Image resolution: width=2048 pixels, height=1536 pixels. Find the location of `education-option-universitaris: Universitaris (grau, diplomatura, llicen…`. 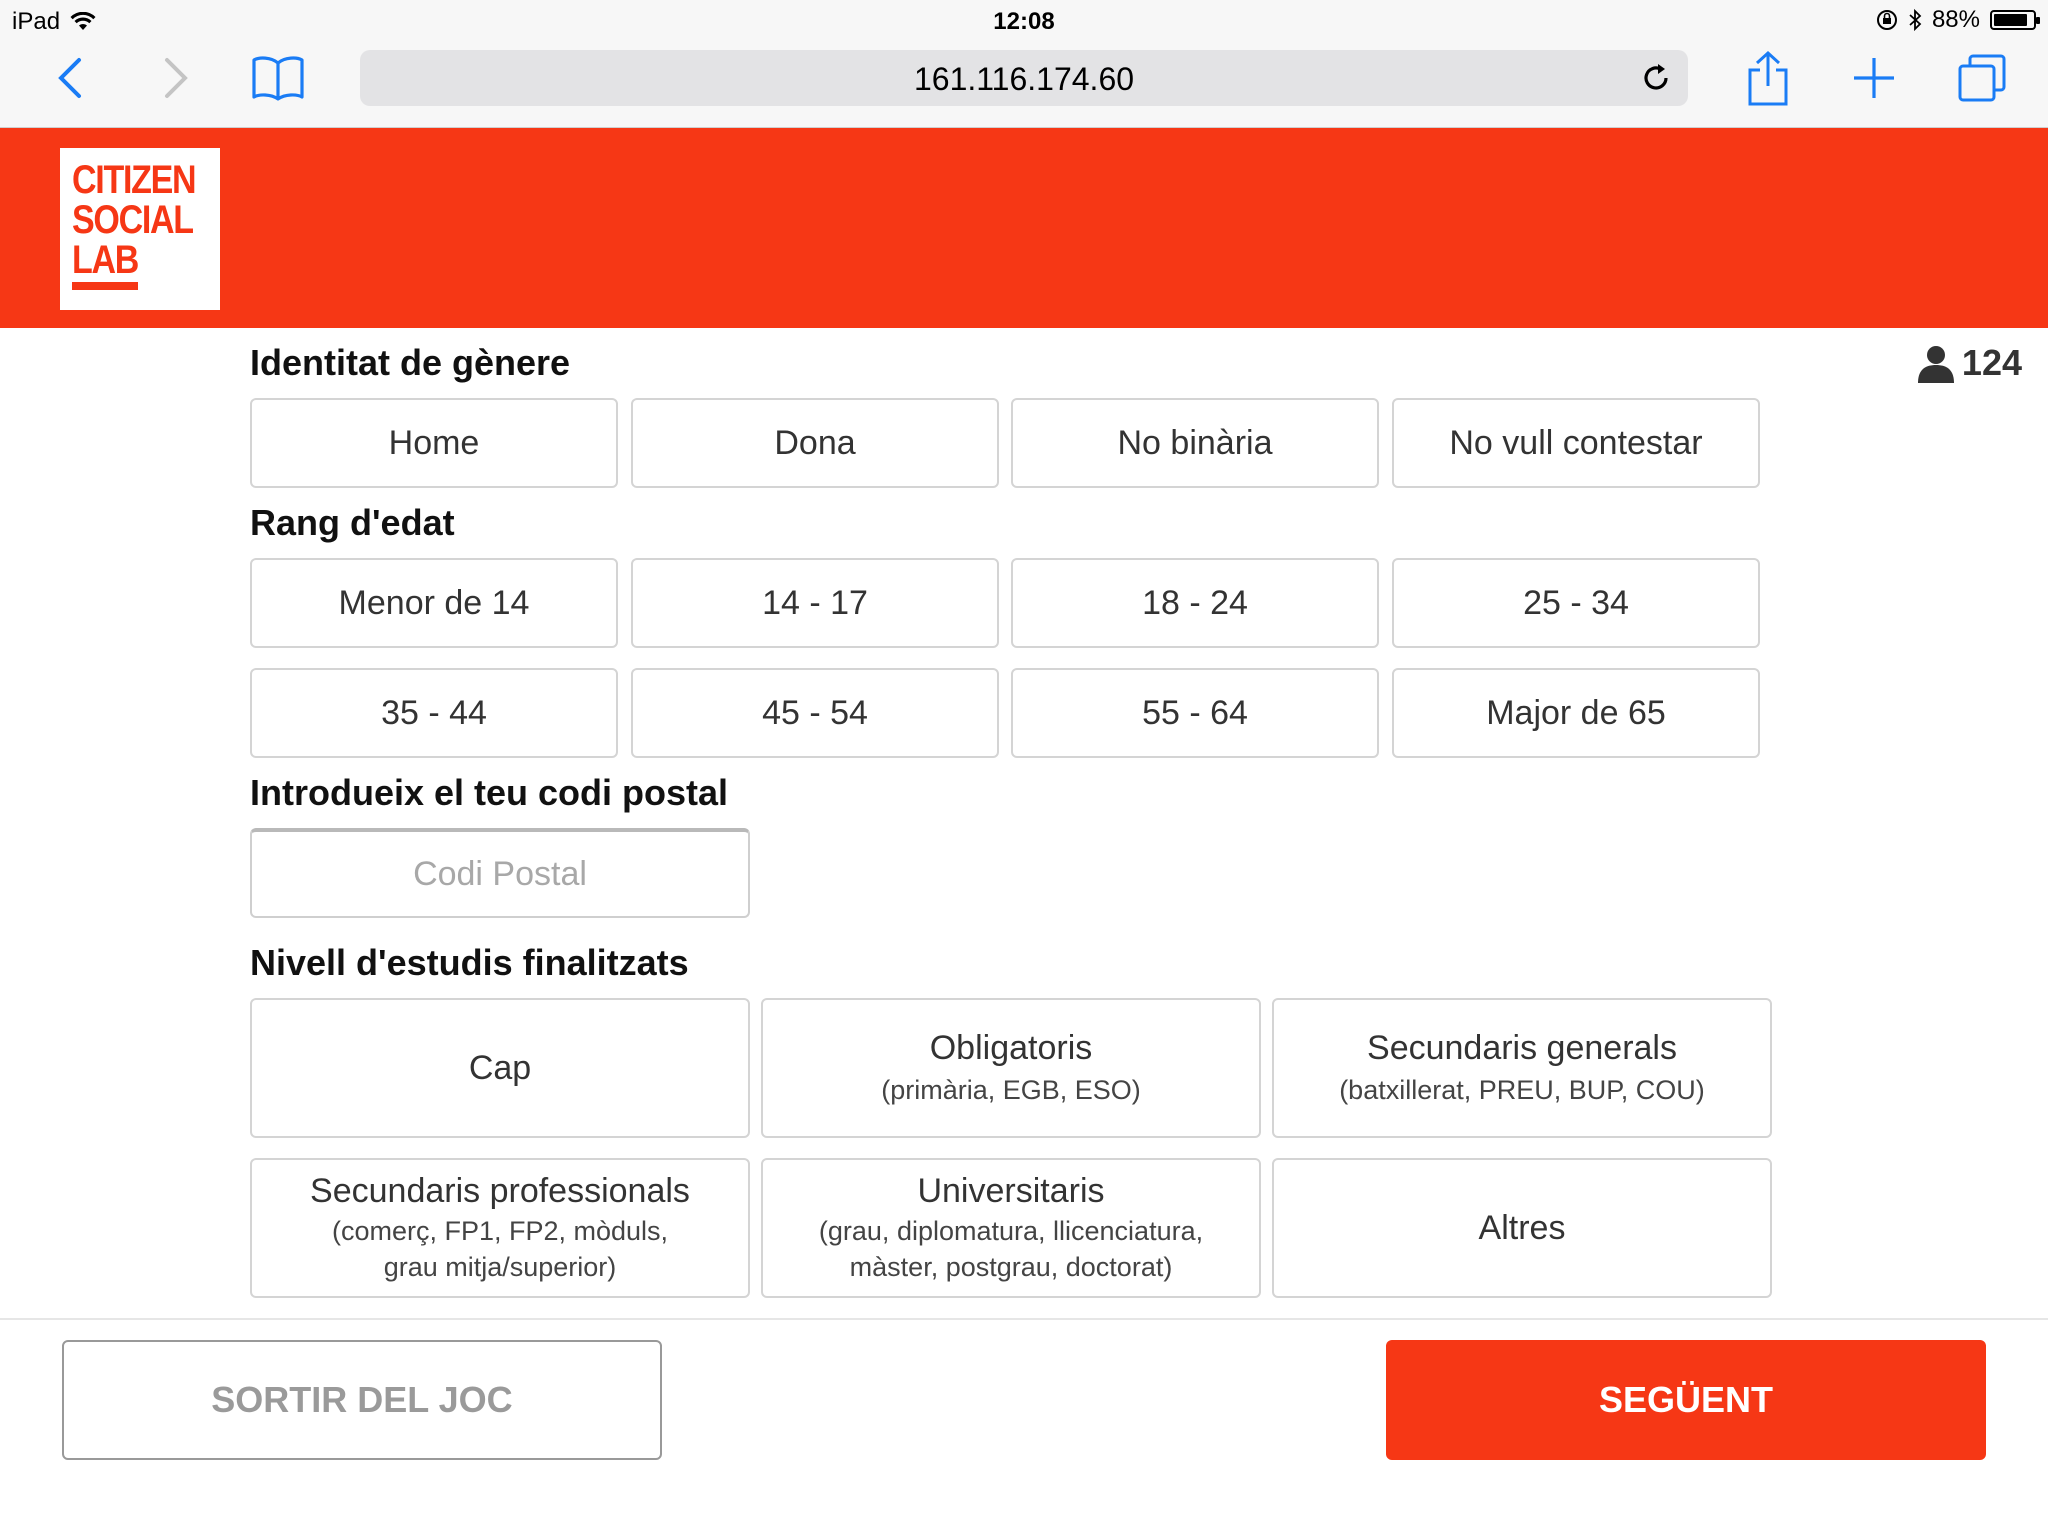

education-option-universitaris: Universitaris (grau, diplomatura, llicen… is located at coordinates (1011, 1228).